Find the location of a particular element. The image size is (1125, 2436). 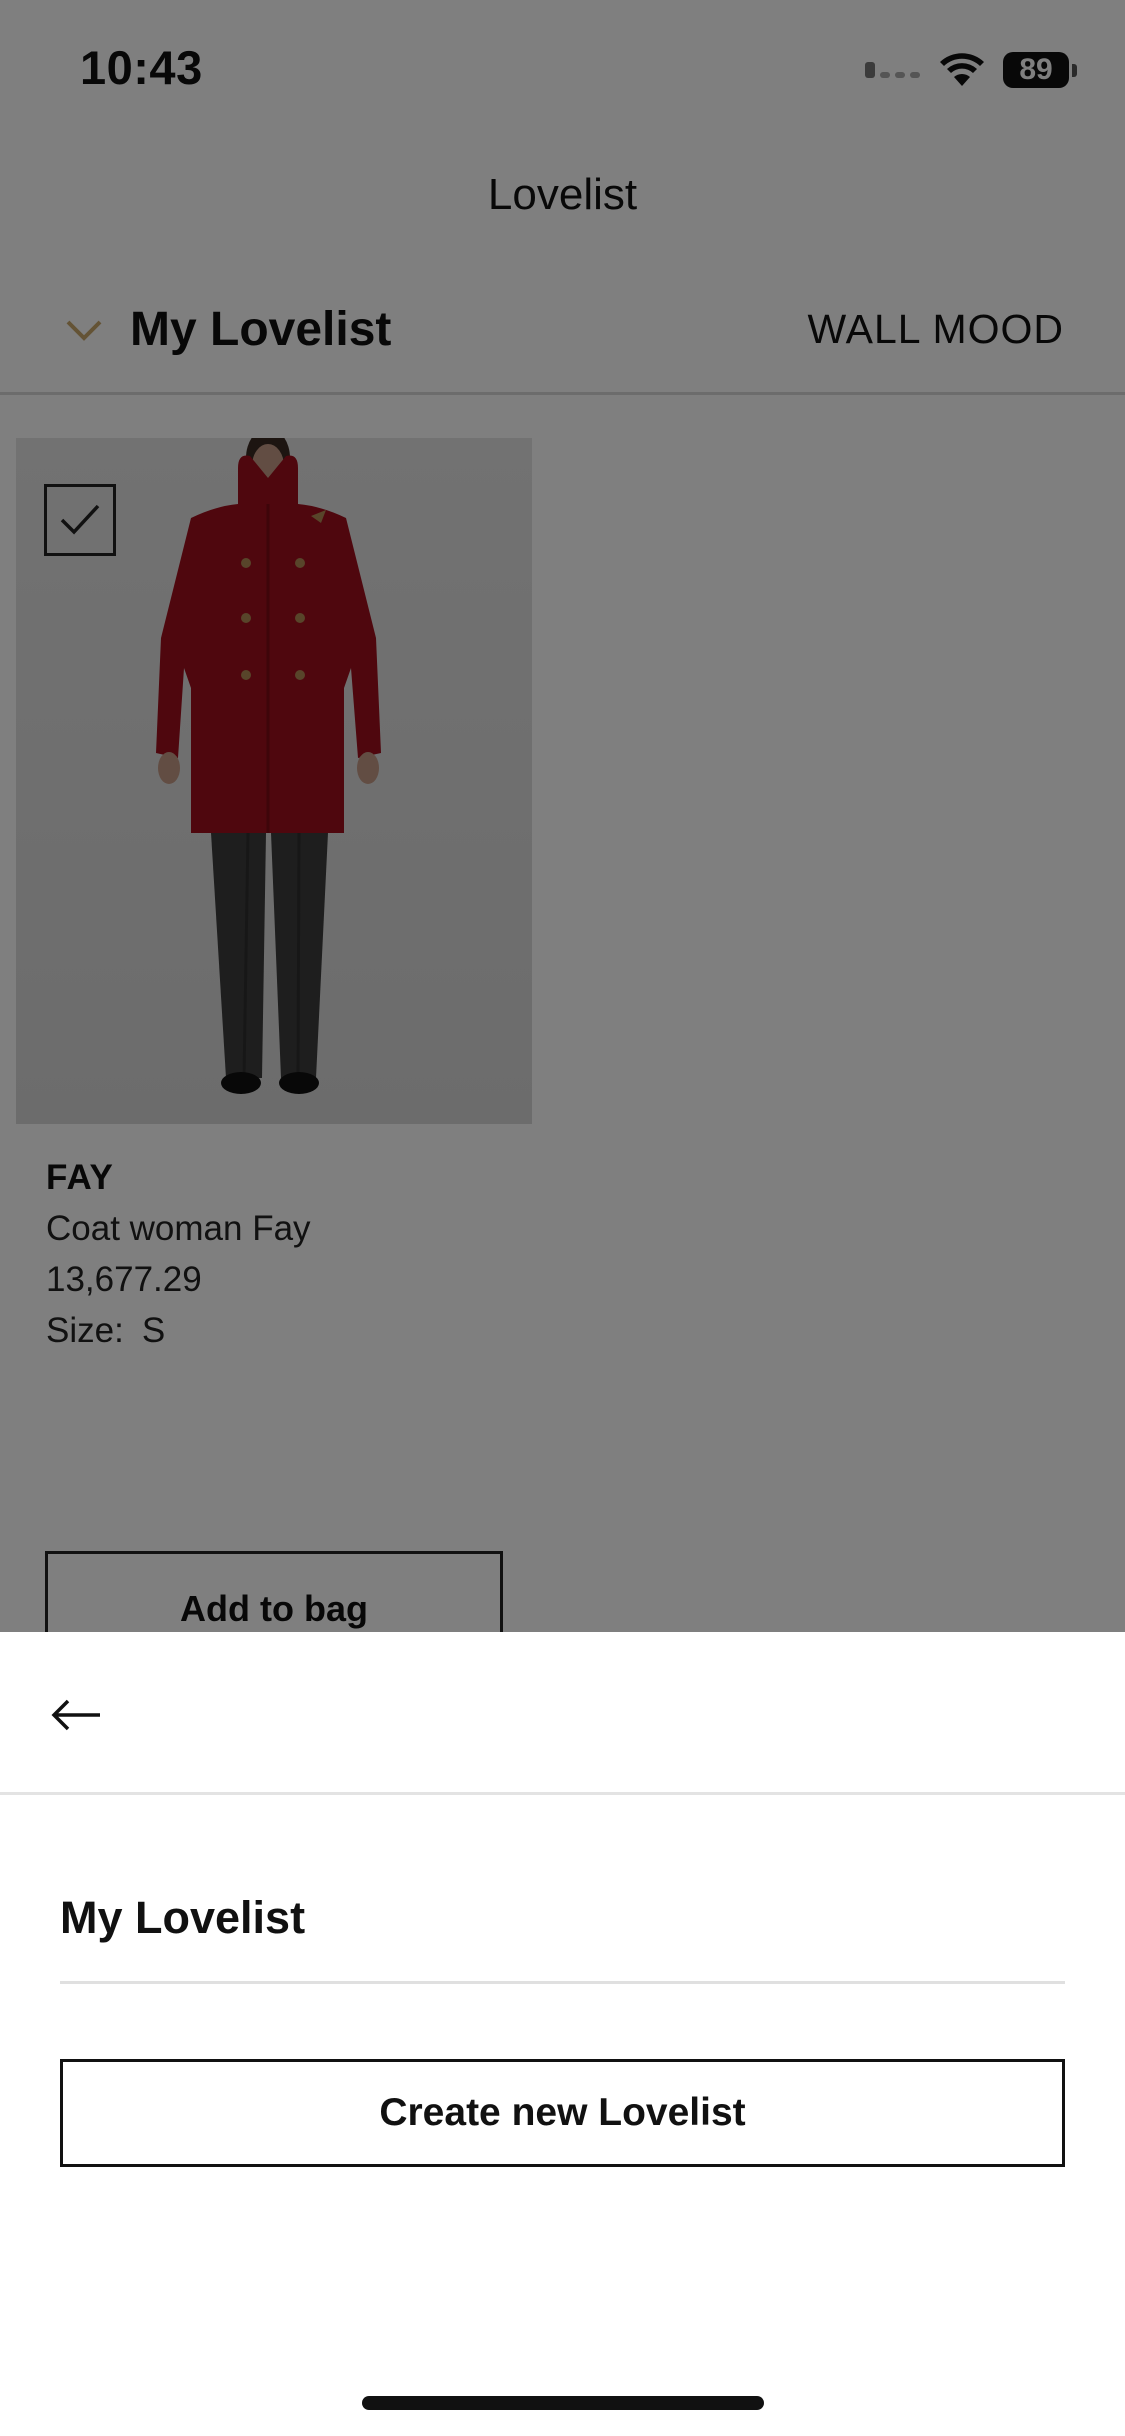

lovelist-option: My Lovelist is located at coordinates (562, 1938).